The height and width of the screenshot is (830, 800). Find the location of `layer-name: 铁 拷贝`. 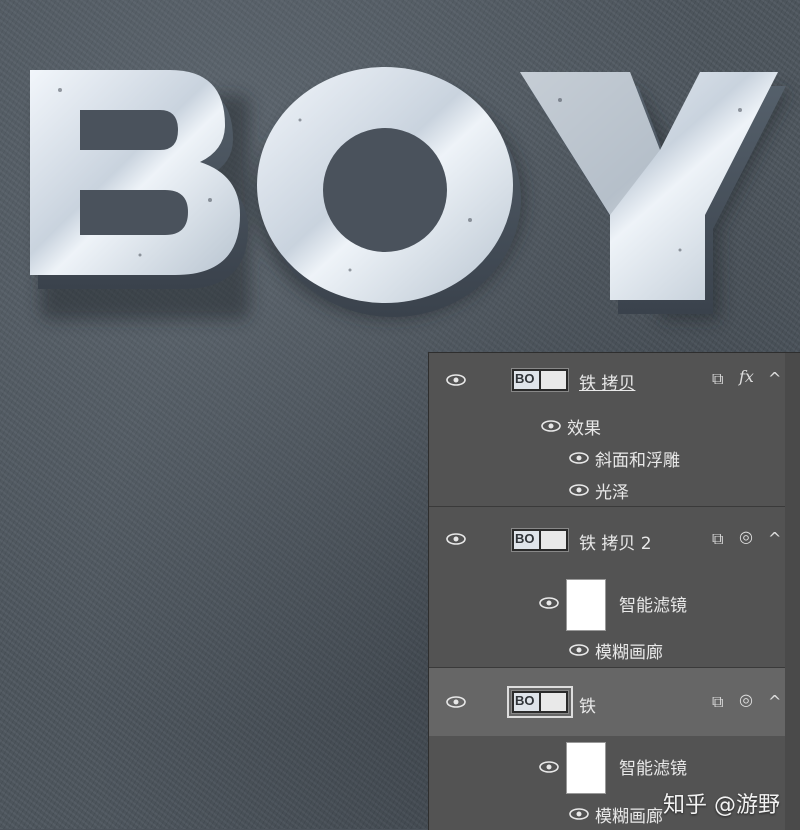

layer-name: 铁 拷贝 is located at coordinates (607, 381).